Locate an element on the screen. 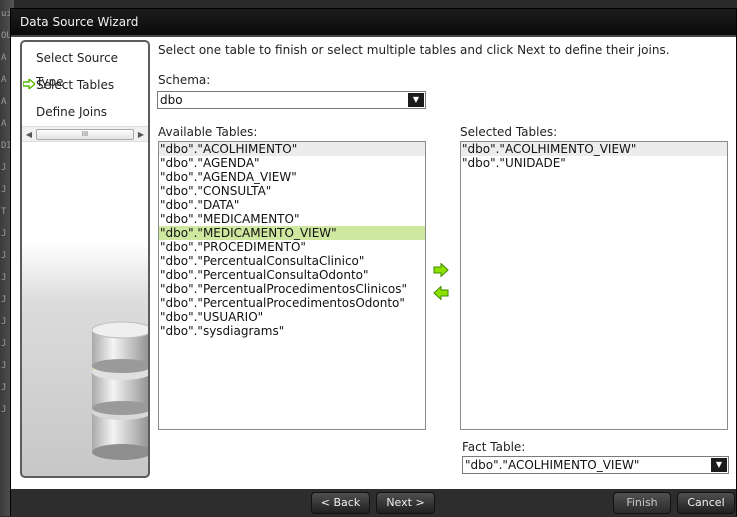  add-table-button is located at coordinates (441, 270).